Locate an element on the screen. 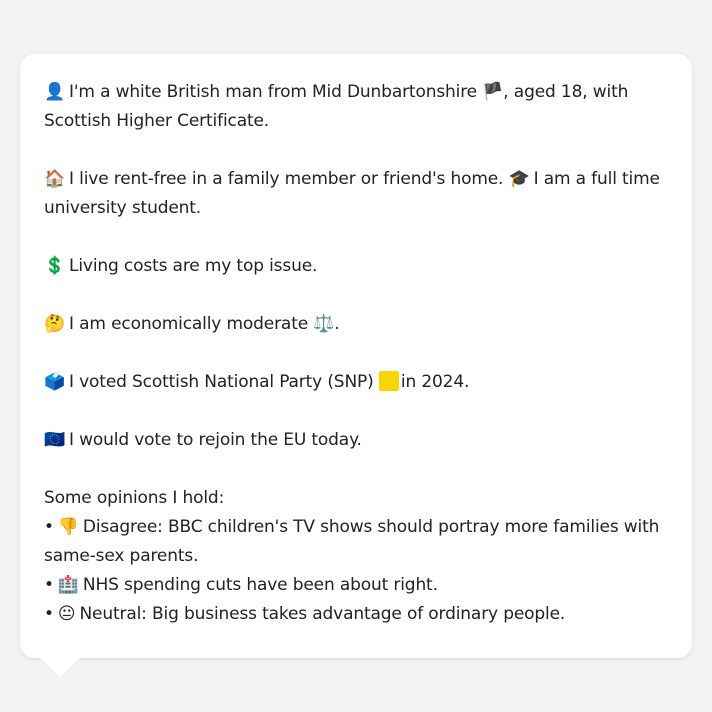  eu-text: I would vote to rejoin the EU today. is located at coordinates (215, 440).